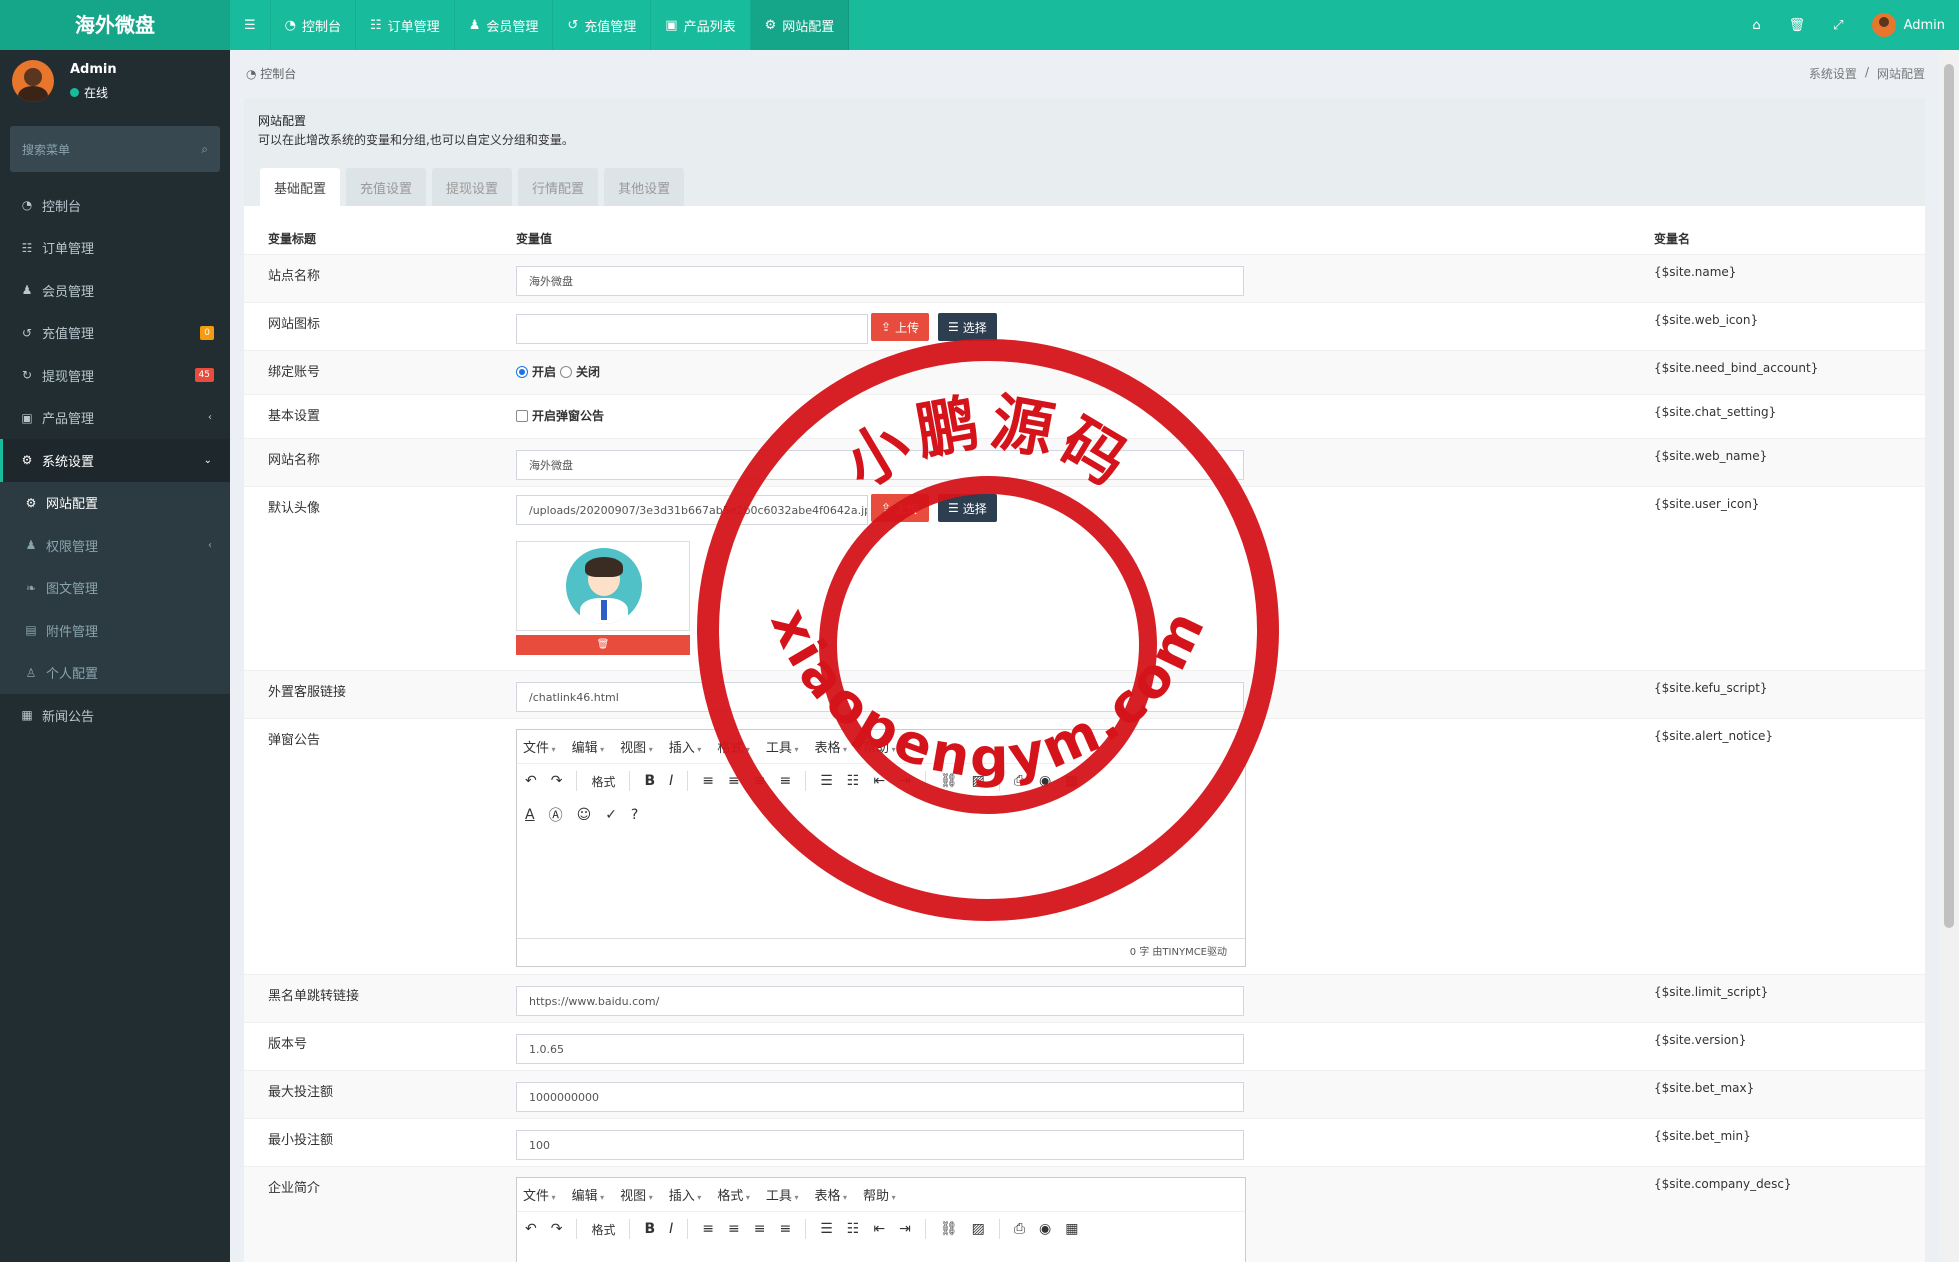 The height and width of the screenshot is (1262, 1959). Describe the element at coordinates (880, 1001) in the screenshot. I see `blacklist-link-input: https://www.baidu.com/` at that location.